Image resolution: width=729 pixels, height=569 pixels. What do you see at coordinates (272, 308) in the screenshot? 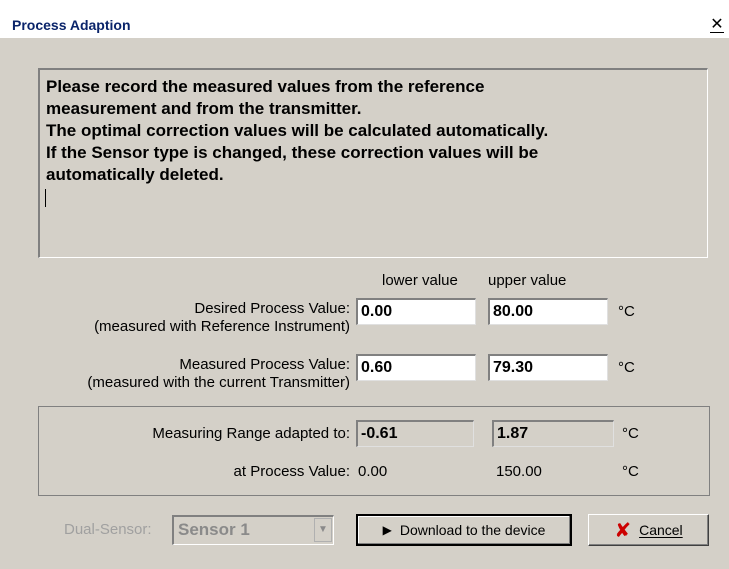
I see `desired-process-label: Desired Process Value:` at bounding box center [272, 308].